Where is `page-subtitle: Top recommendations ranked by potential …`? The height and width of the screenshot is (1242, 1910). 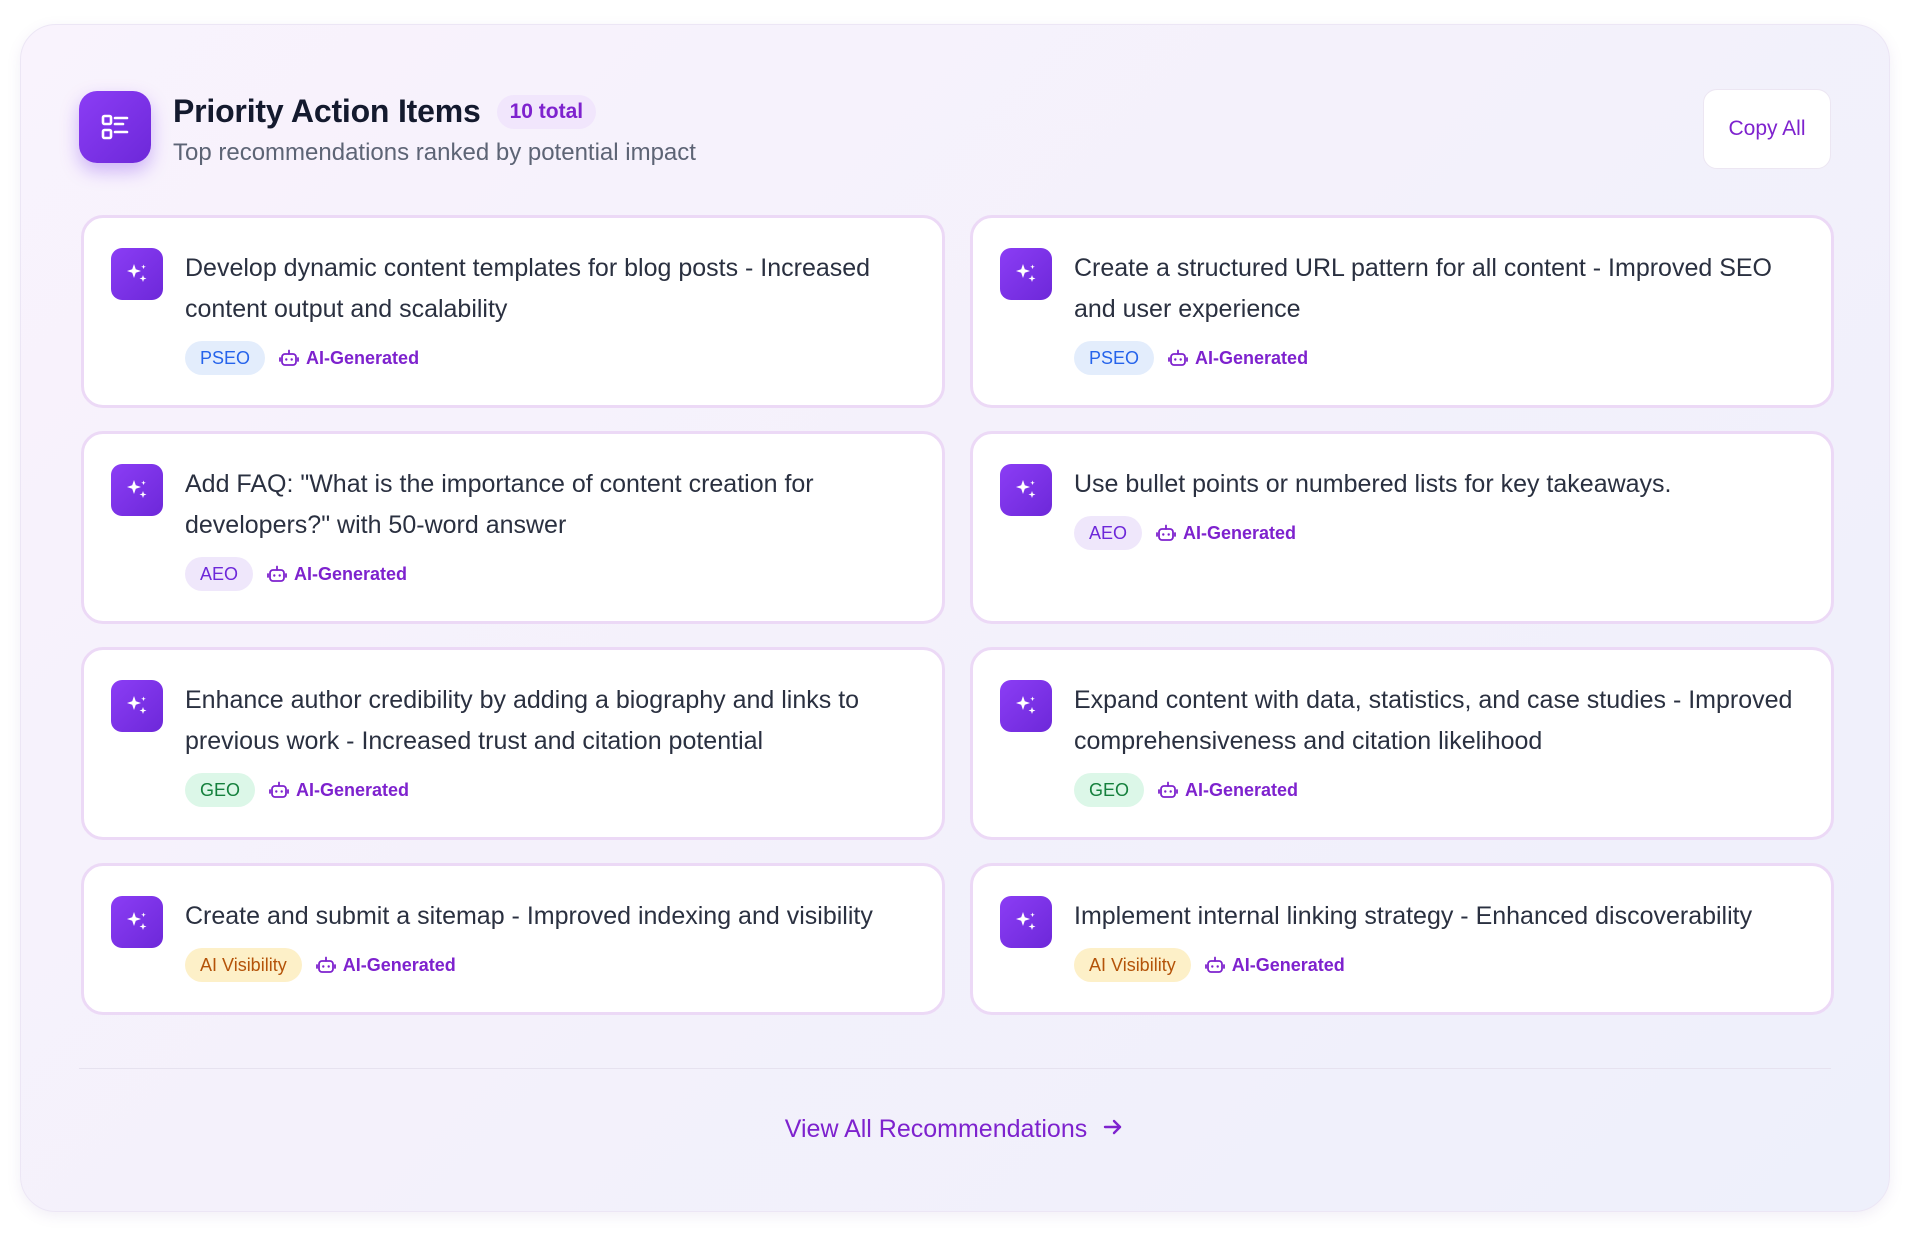 page-subtitle: Top recommendations ranked by potential … is located at coordinates (434, 152).